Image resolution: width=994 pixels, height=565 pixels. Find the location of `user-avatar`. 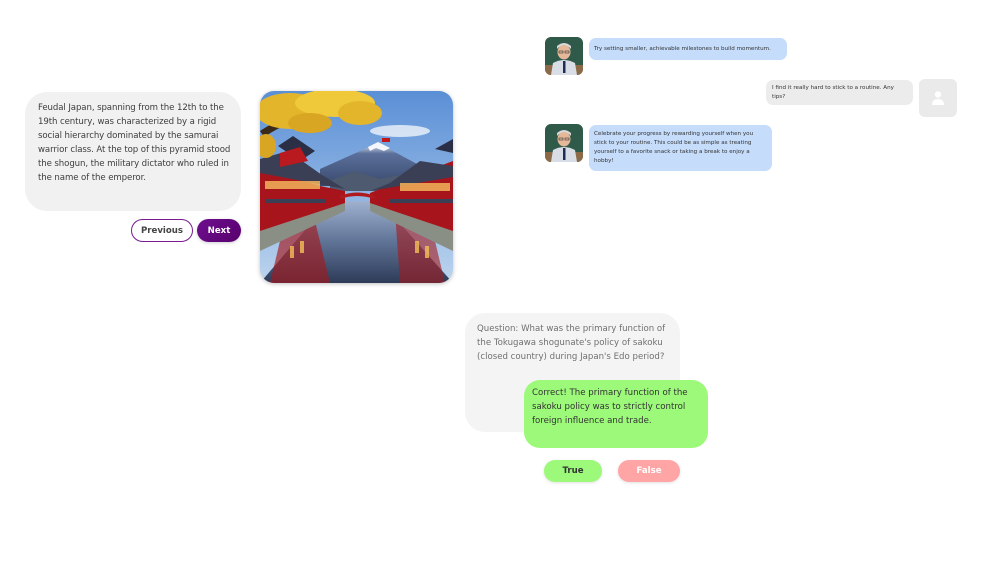

user-avatar is located at coordinates (938, 98).